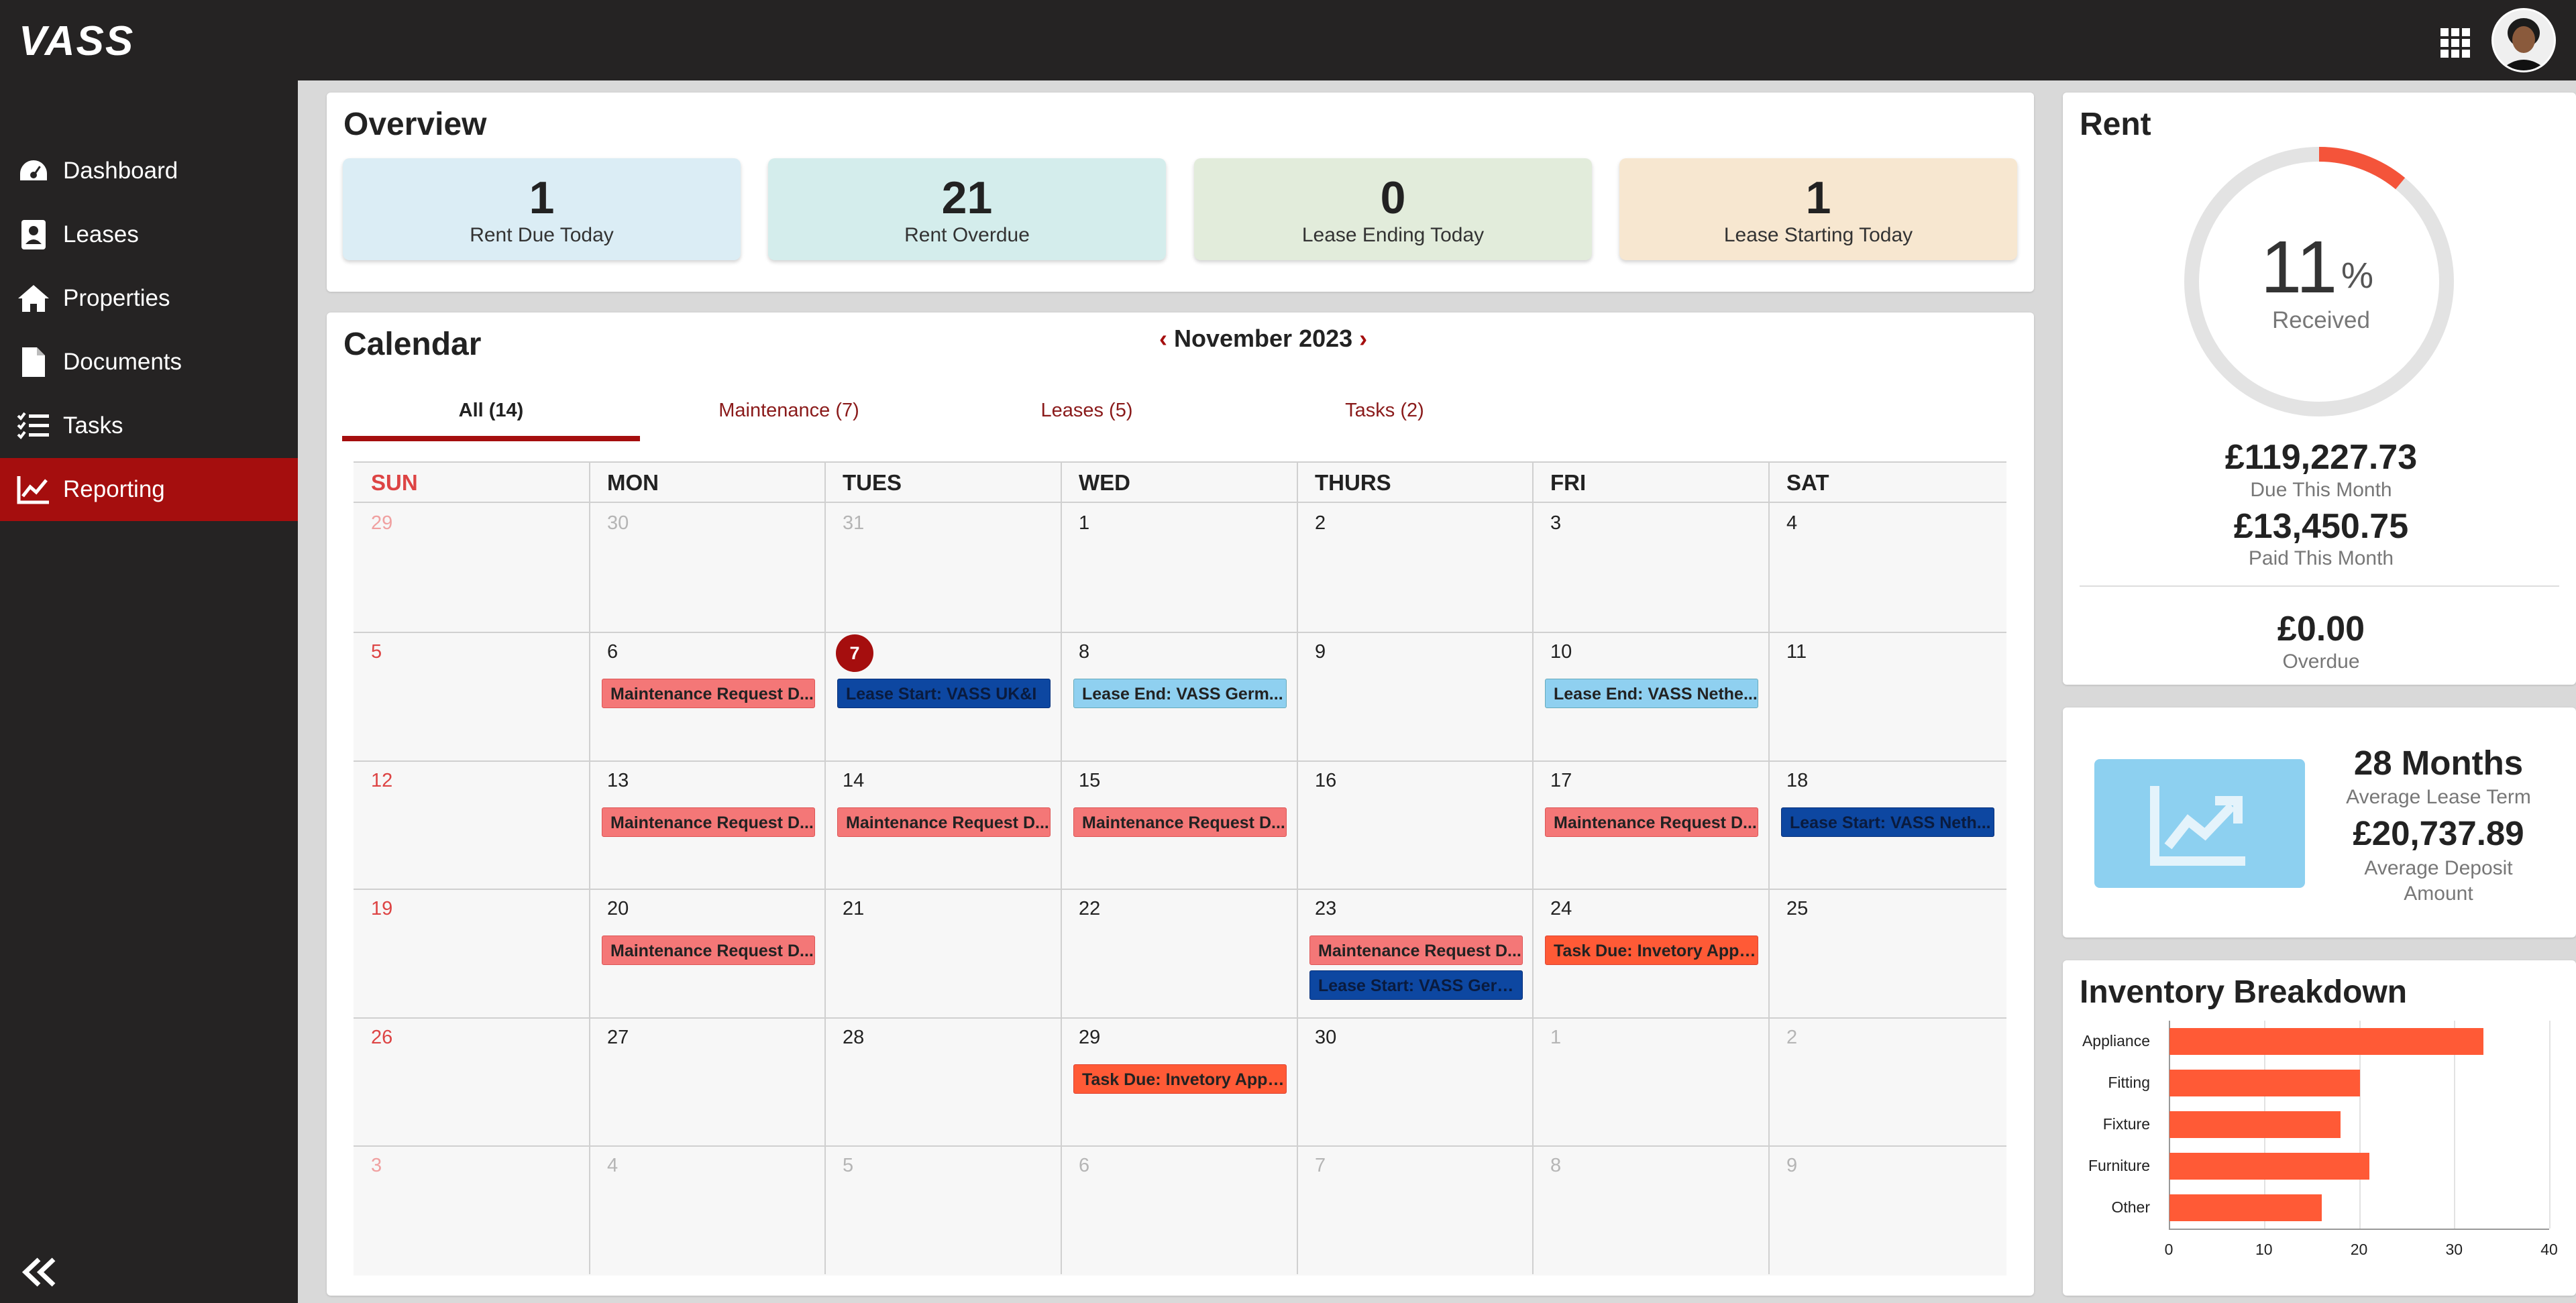 The height and width of the screenshot is (1303, 2576). What do you see at coordinates (149, 298) in the screenshot?
I see `sidebar-item-properties: Properties` at bounding box center [149, 298].